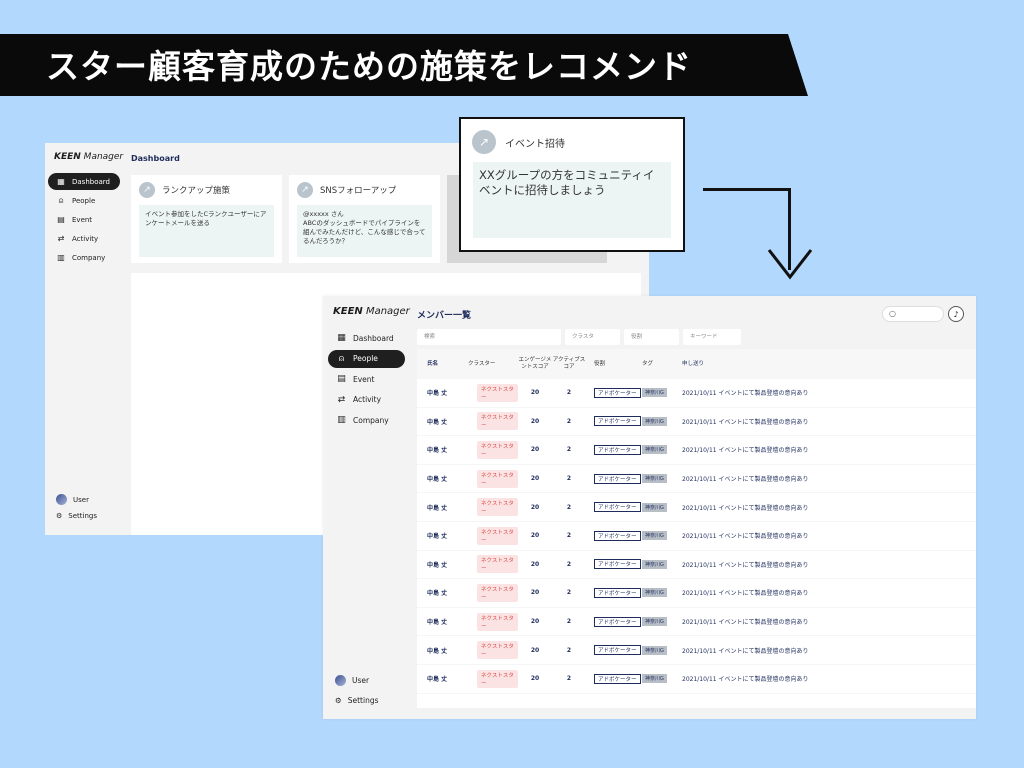 The image size is (1024, 768). I want to click on recommend-card-rankup: ↗ ランクアップ施策 イベント参加をしたCランクユーザーにアンケートメールを送る, so click(206, 219).